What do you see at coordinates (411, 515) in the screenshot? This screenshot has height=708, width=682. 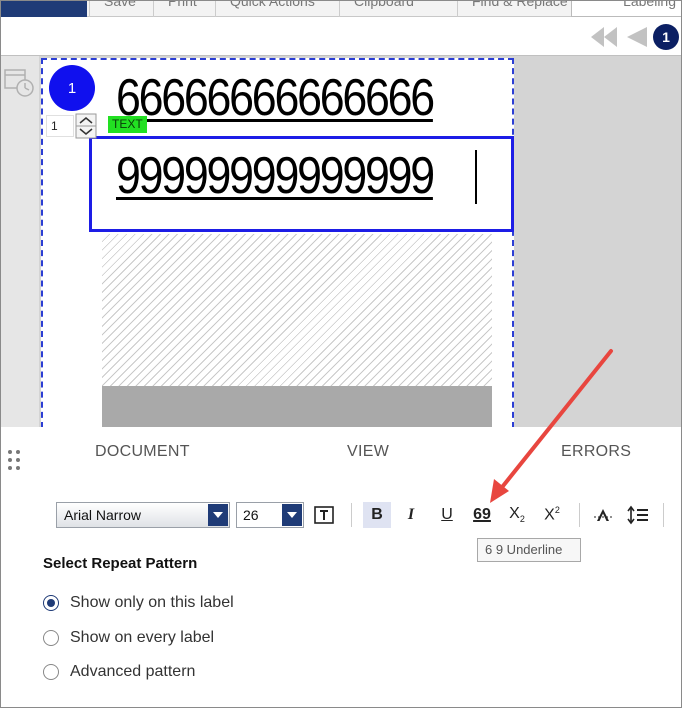 I see `italic-icon: I` at bounding box center [411, 515].